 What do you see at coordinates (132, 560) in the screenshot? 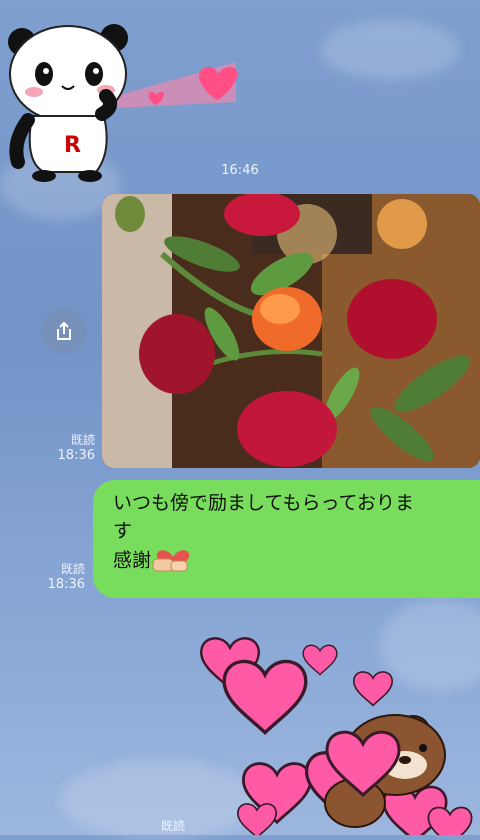
I see `message-text-line3: 感謝` at bounding box center [132, 560].